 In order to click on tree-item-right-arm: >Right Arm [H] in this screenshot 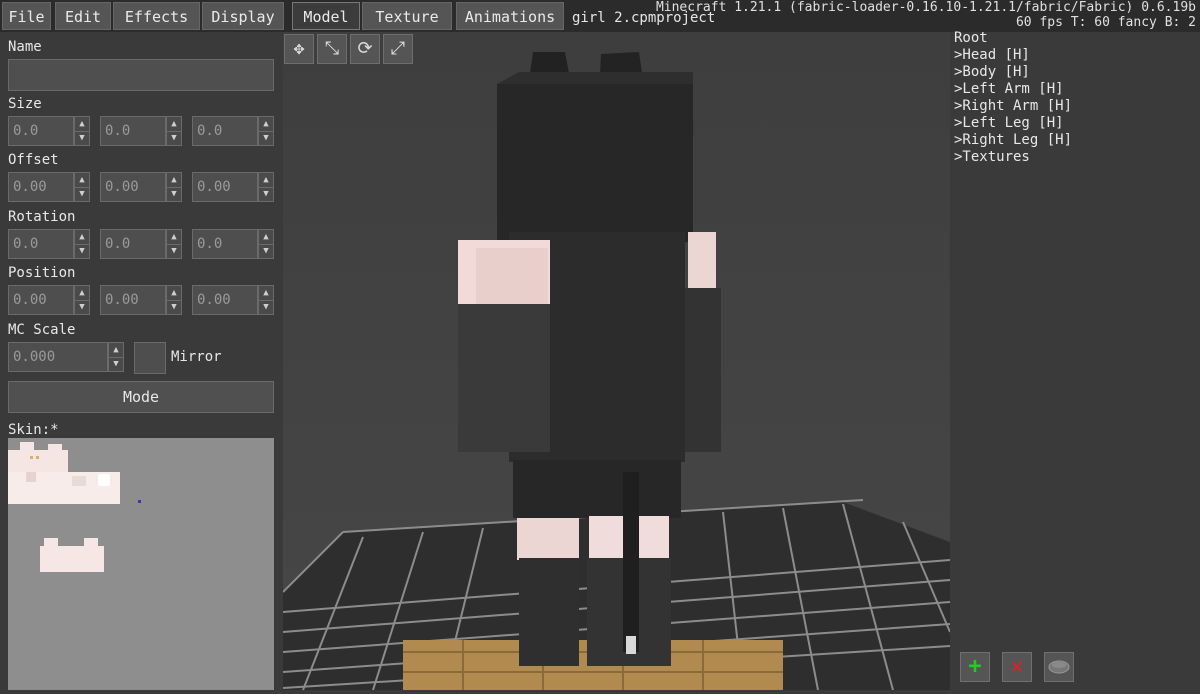, I will do `click(1013, 106)`.